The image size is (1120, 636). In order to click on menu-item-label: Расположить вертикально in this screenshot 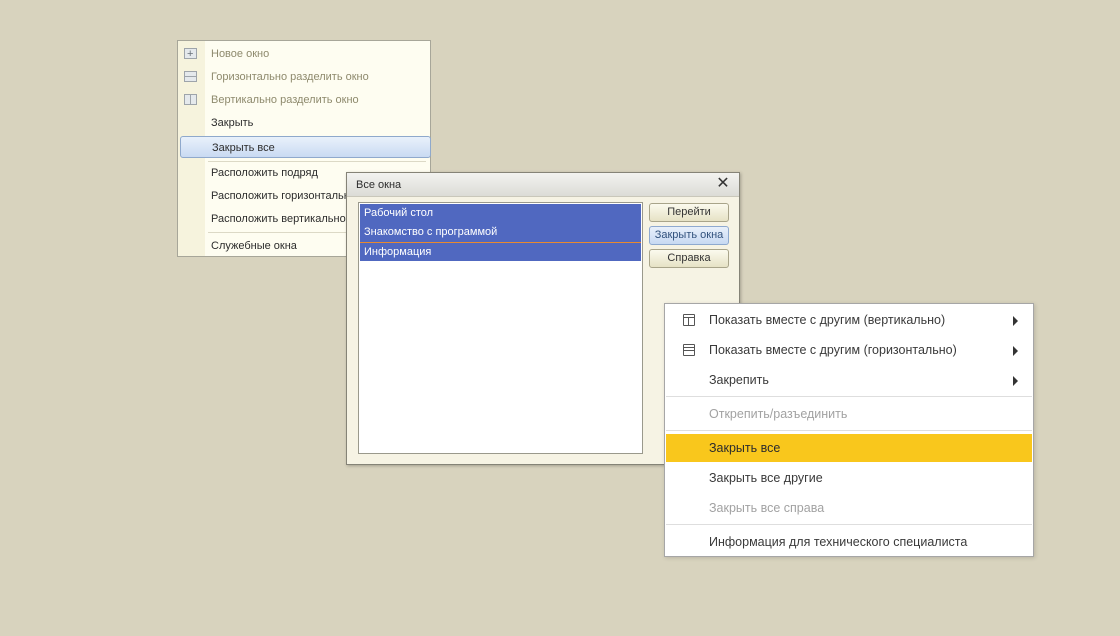, I will do `click(278, 219)`.